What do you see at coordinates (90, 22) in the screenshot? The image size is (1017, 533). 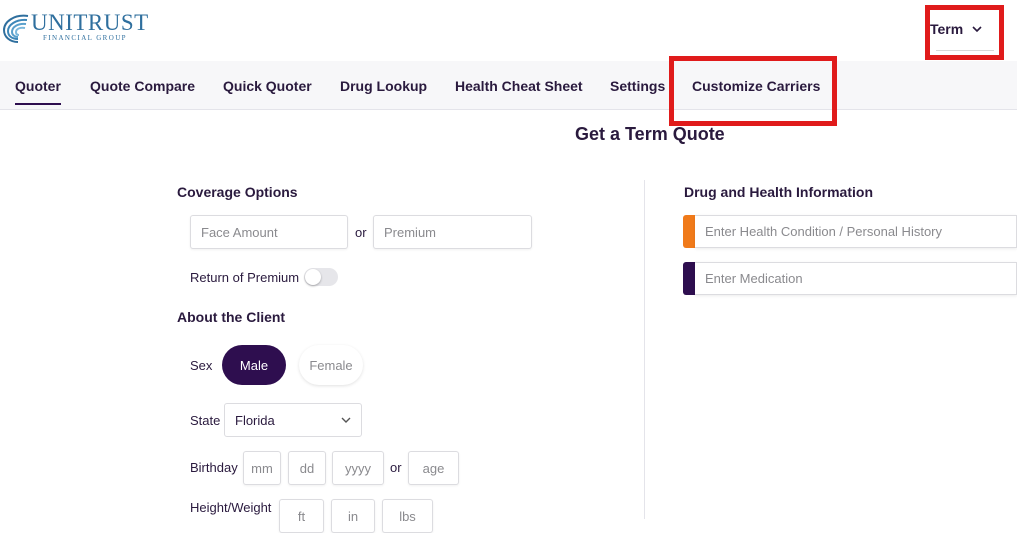 I see `brand-name: UNITRUST` at bounding box center [90, 22].